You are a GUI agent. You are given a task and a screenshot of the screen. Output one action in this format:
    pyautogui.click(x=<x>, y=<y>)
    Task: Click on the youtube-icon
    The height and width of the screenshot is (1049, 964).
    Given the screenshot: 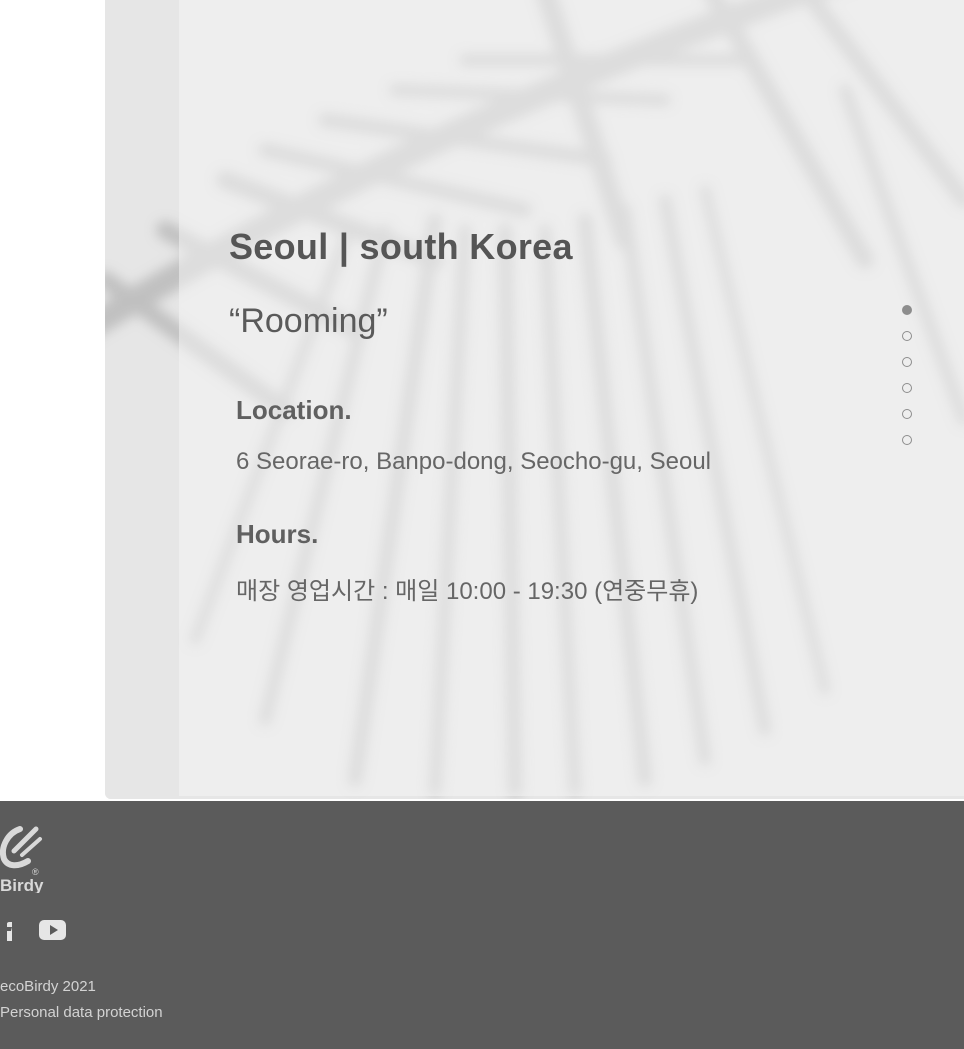 What is the action you would take?
    pyautogui.click(x=52, y=930)
    